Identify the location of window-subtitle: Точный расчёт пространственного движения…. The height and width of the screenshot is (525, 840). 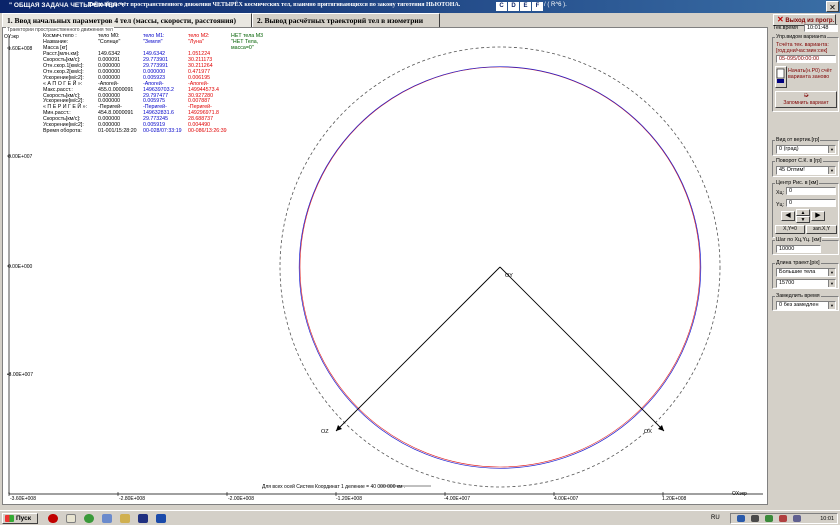
(274, 5).